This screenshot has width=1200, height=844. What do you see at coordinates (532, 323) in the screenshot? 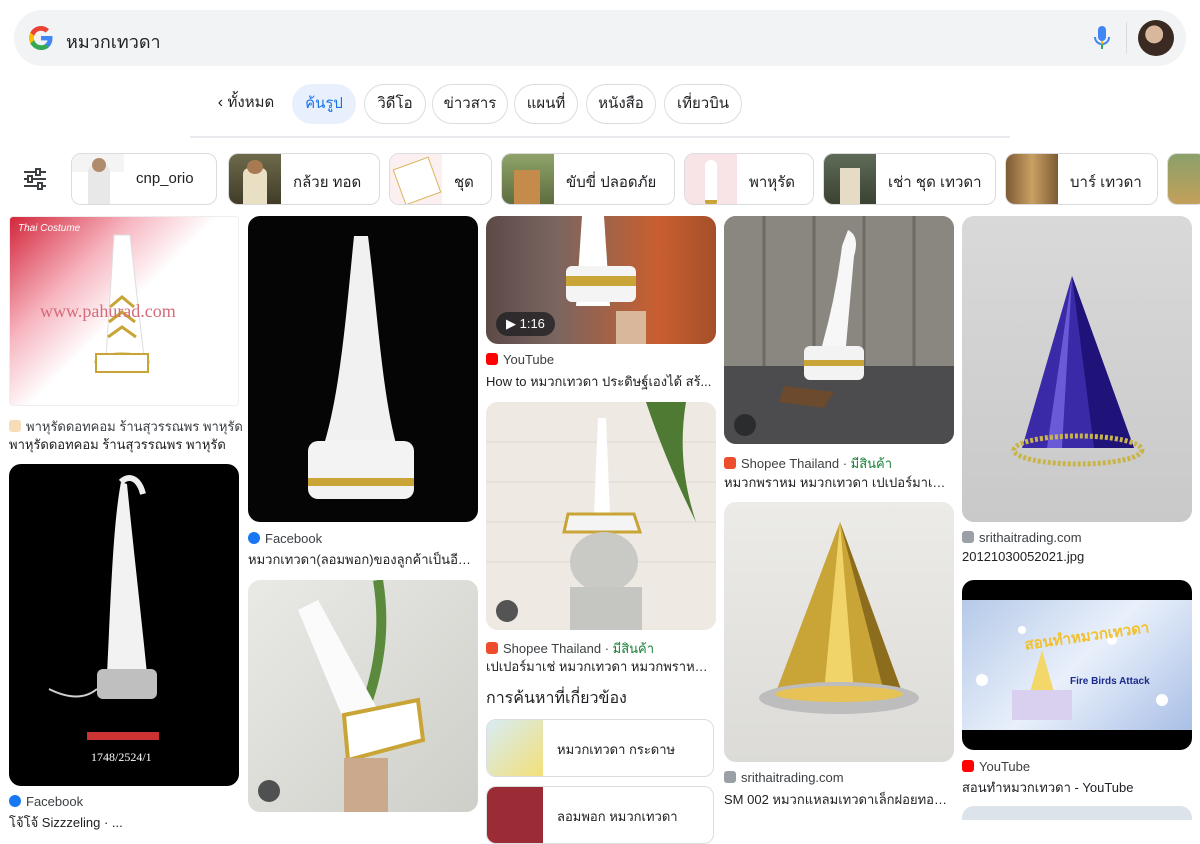
I see `video-duration: 1:16` at bounding box center [532, 323].